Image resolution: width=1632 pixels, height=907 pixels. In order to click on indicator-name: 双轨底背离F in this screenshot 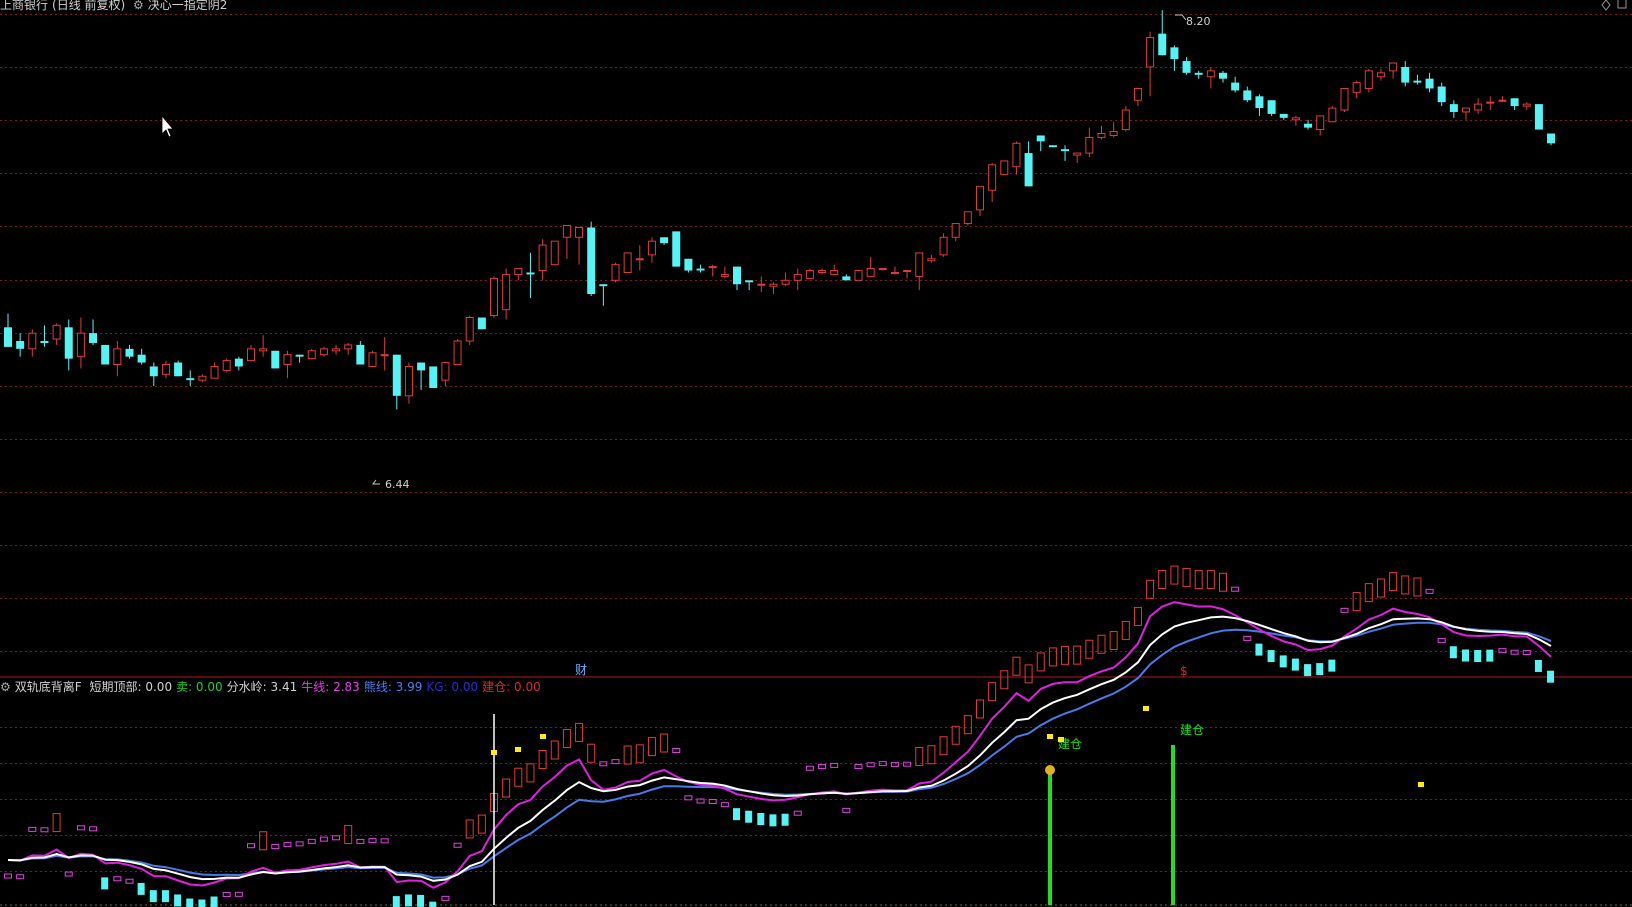, I will do `click(48, 687)`.